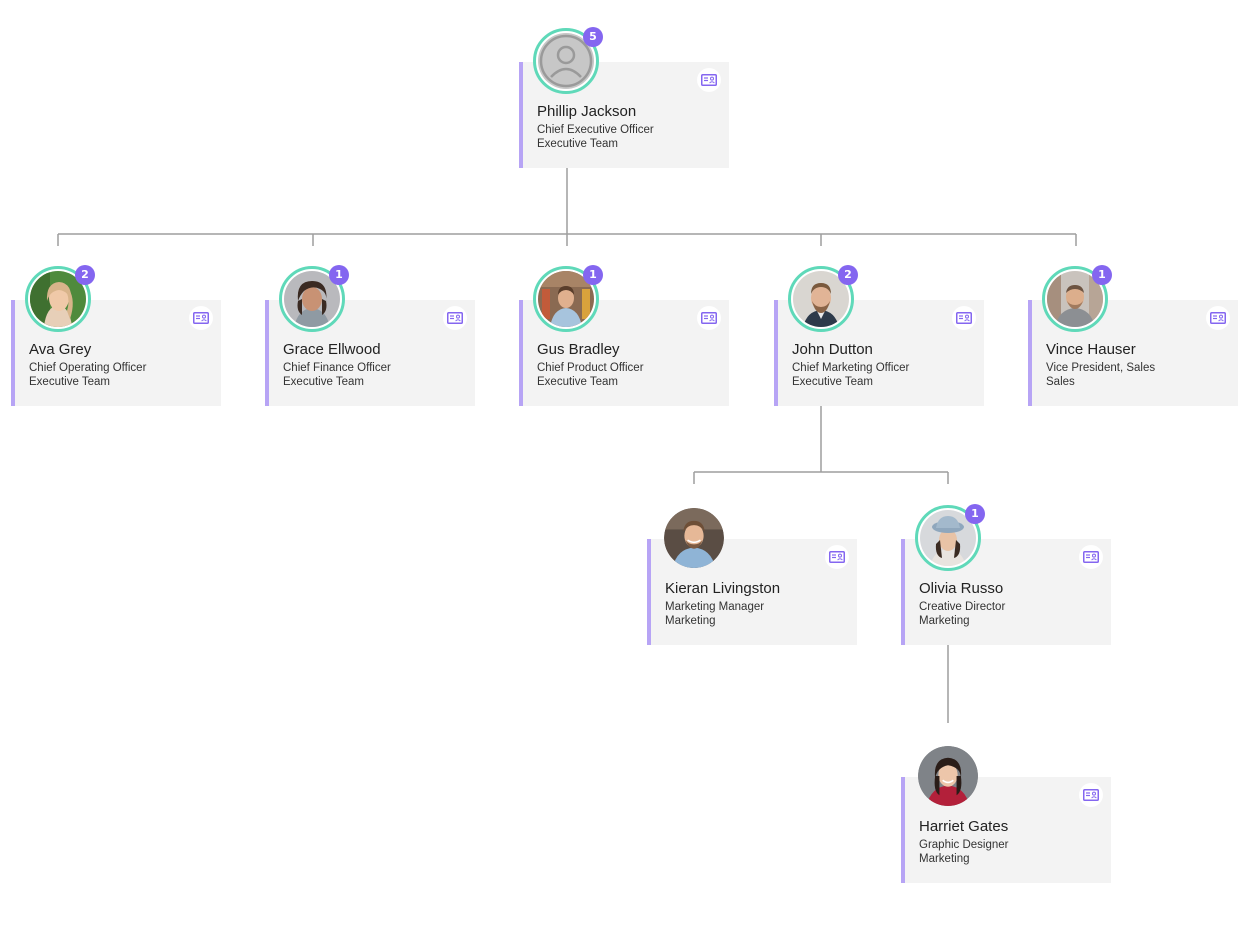 The height and width of the screenshot is (947, 1252). I want to click on person-role: Chief Finance Officer, so click(337, 368).